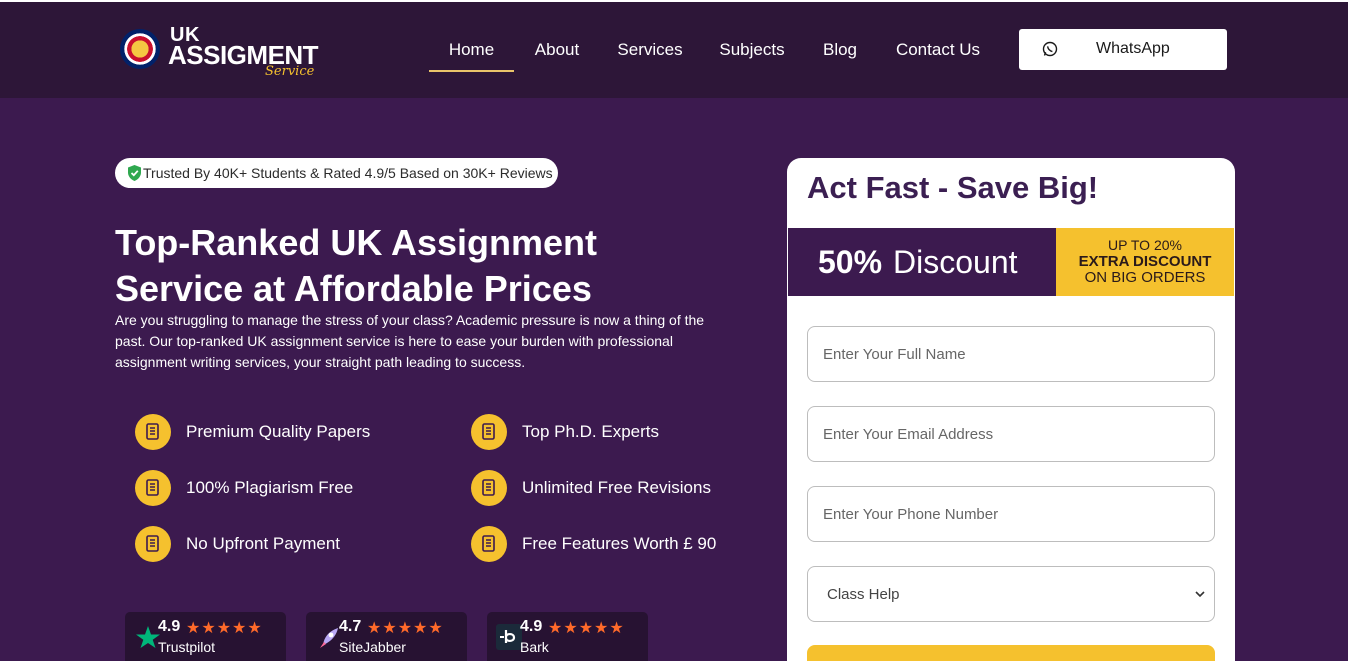  Describe the element at coordinates (353, 288) in the screenshot. I see `hero-title-line2: Service at Affordable Prices` at that location.